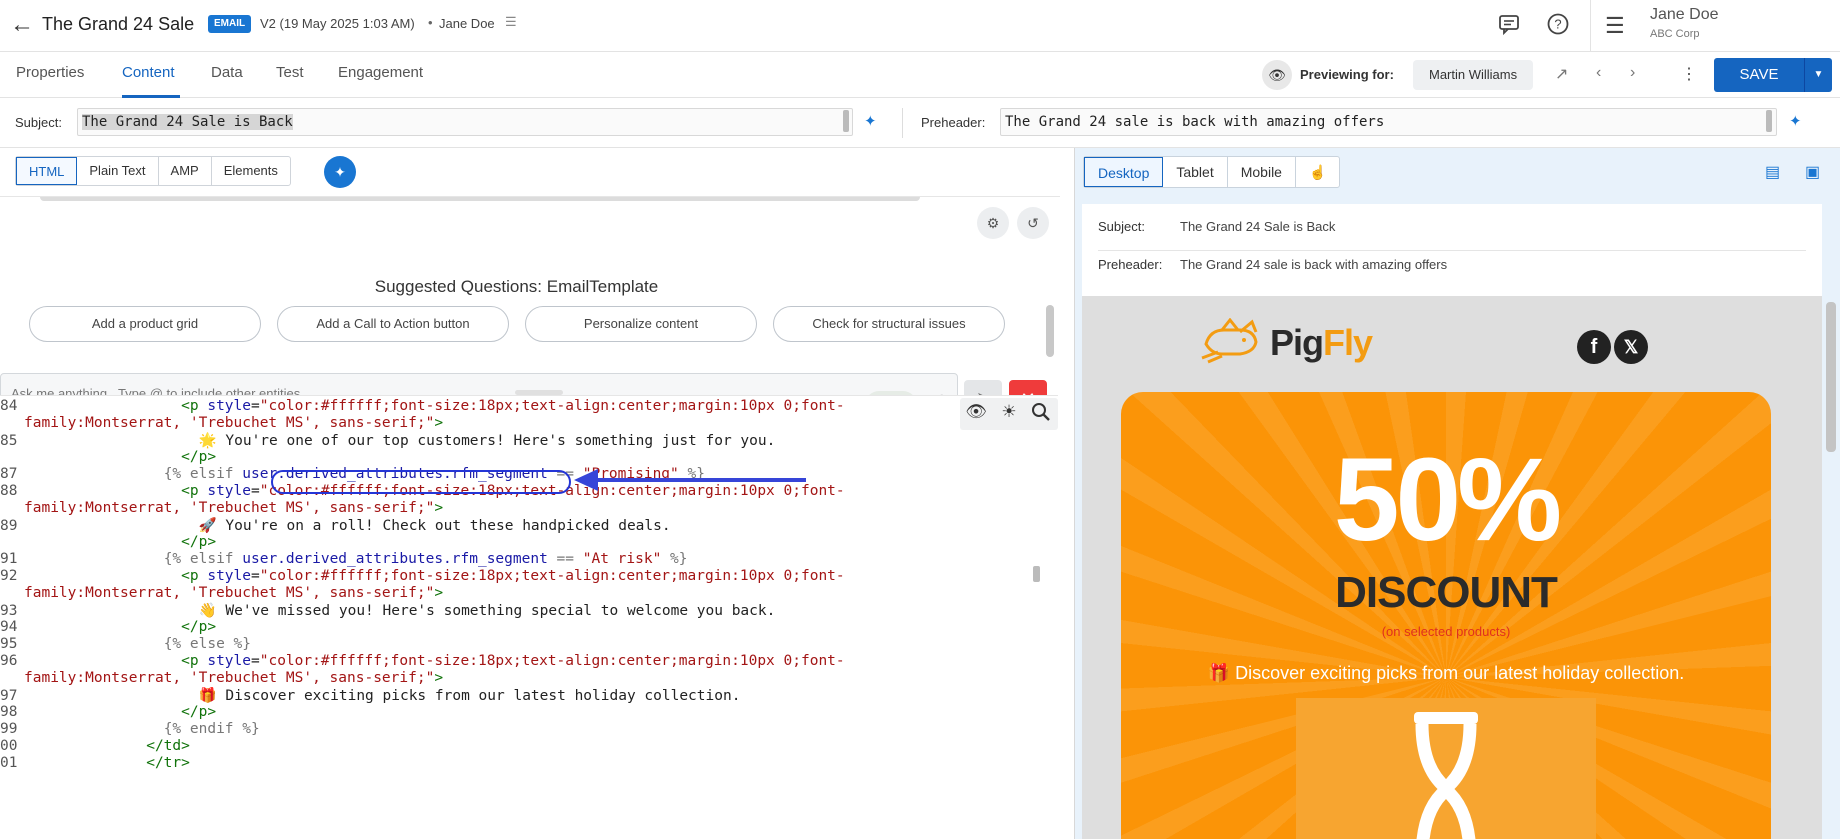 This screenshot has width=1840, height=839. Describe the element at coordinates (1818, 75) in the screenshot. I see `save-dropdown-chevron-icon: ▼` at that location.